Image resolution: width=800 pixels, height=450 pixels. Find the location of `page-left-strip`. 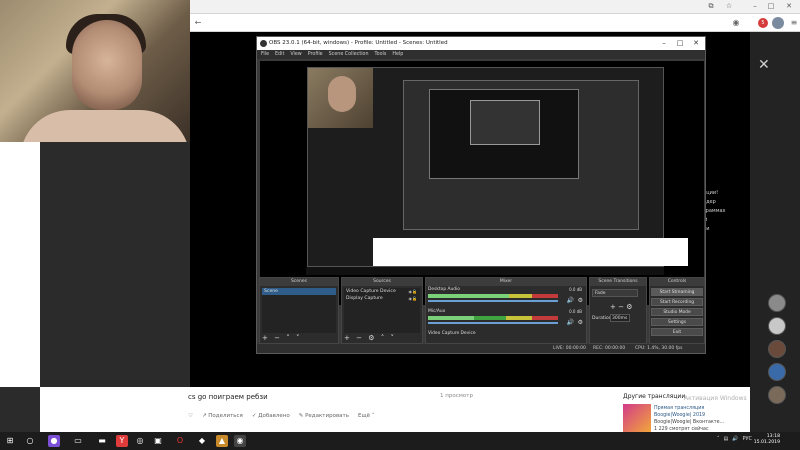

page-left-strip is located at coordinates (20, 264).